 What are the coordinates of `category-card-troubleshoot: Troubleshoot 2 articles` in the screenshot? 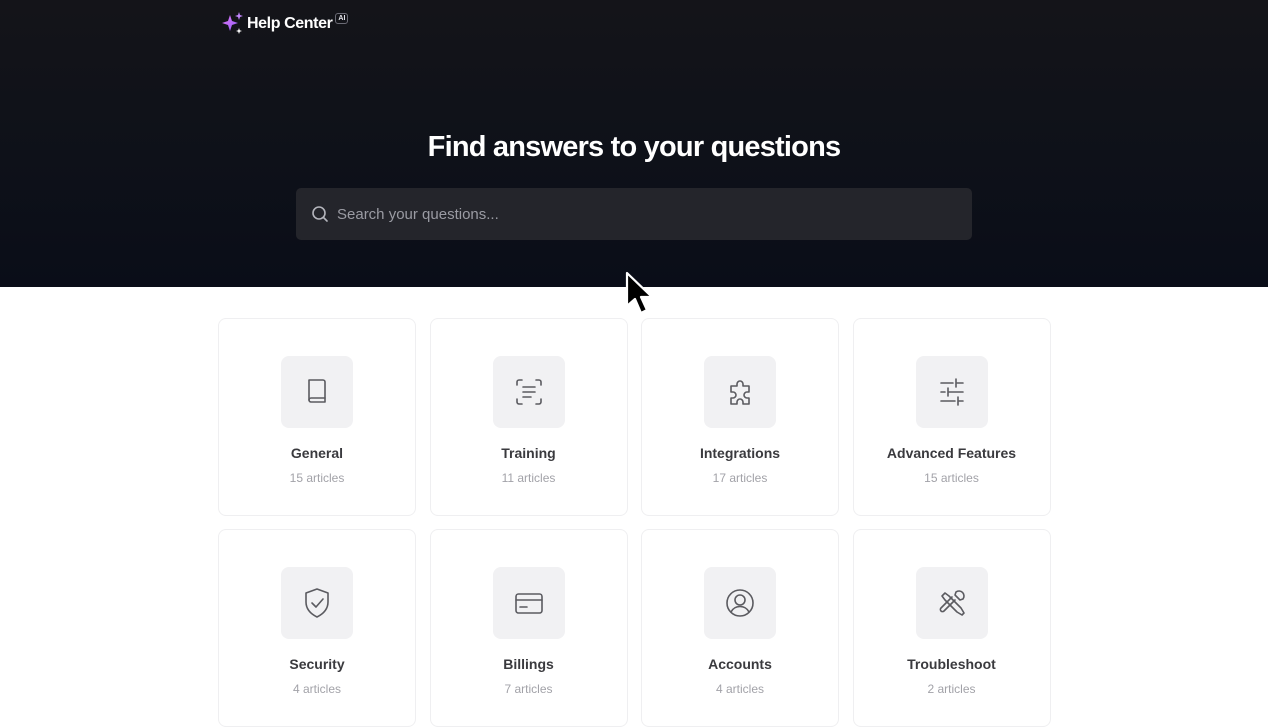 It's located at (951, 628).